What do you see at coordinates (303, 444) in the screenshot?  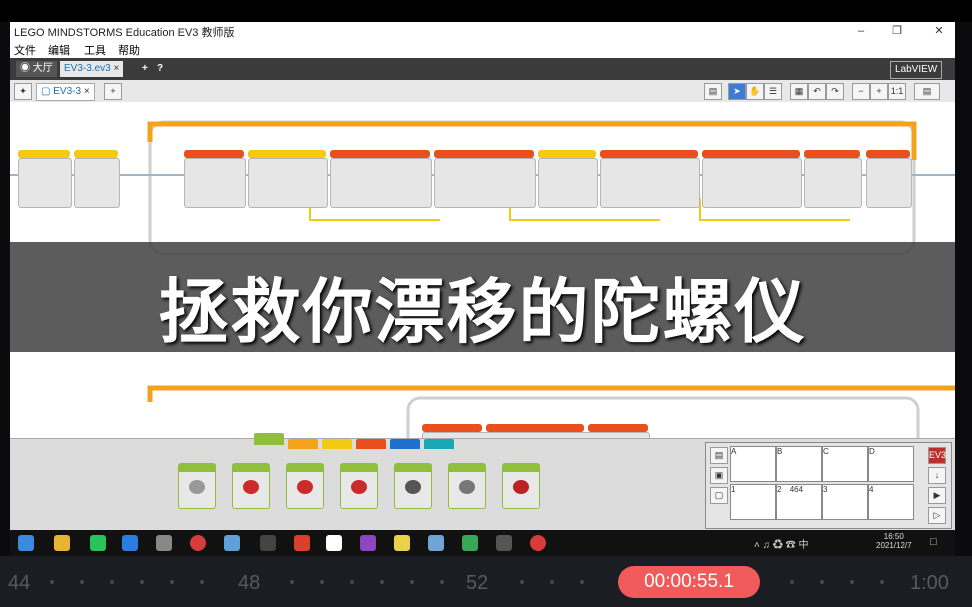 I see `palette-tab-flow` at bounding box center [303, 444].